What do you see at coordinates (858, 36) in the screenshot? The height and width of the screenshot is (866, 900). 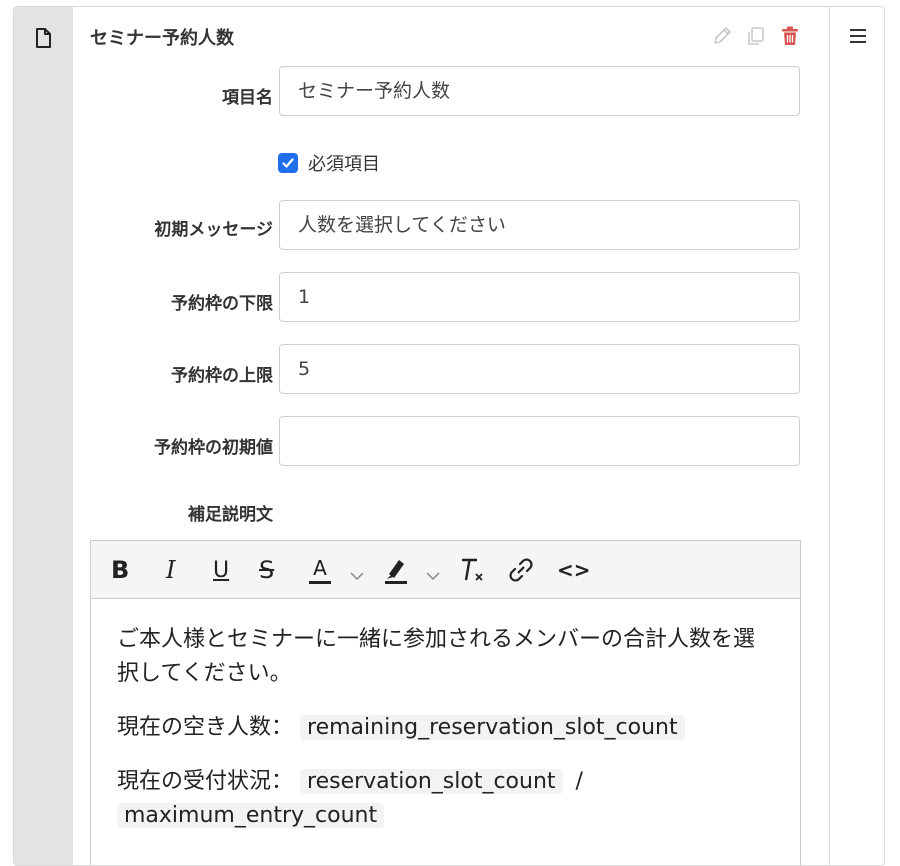 I see `hamburger-menu-icon` at bounding box center [858, 36].